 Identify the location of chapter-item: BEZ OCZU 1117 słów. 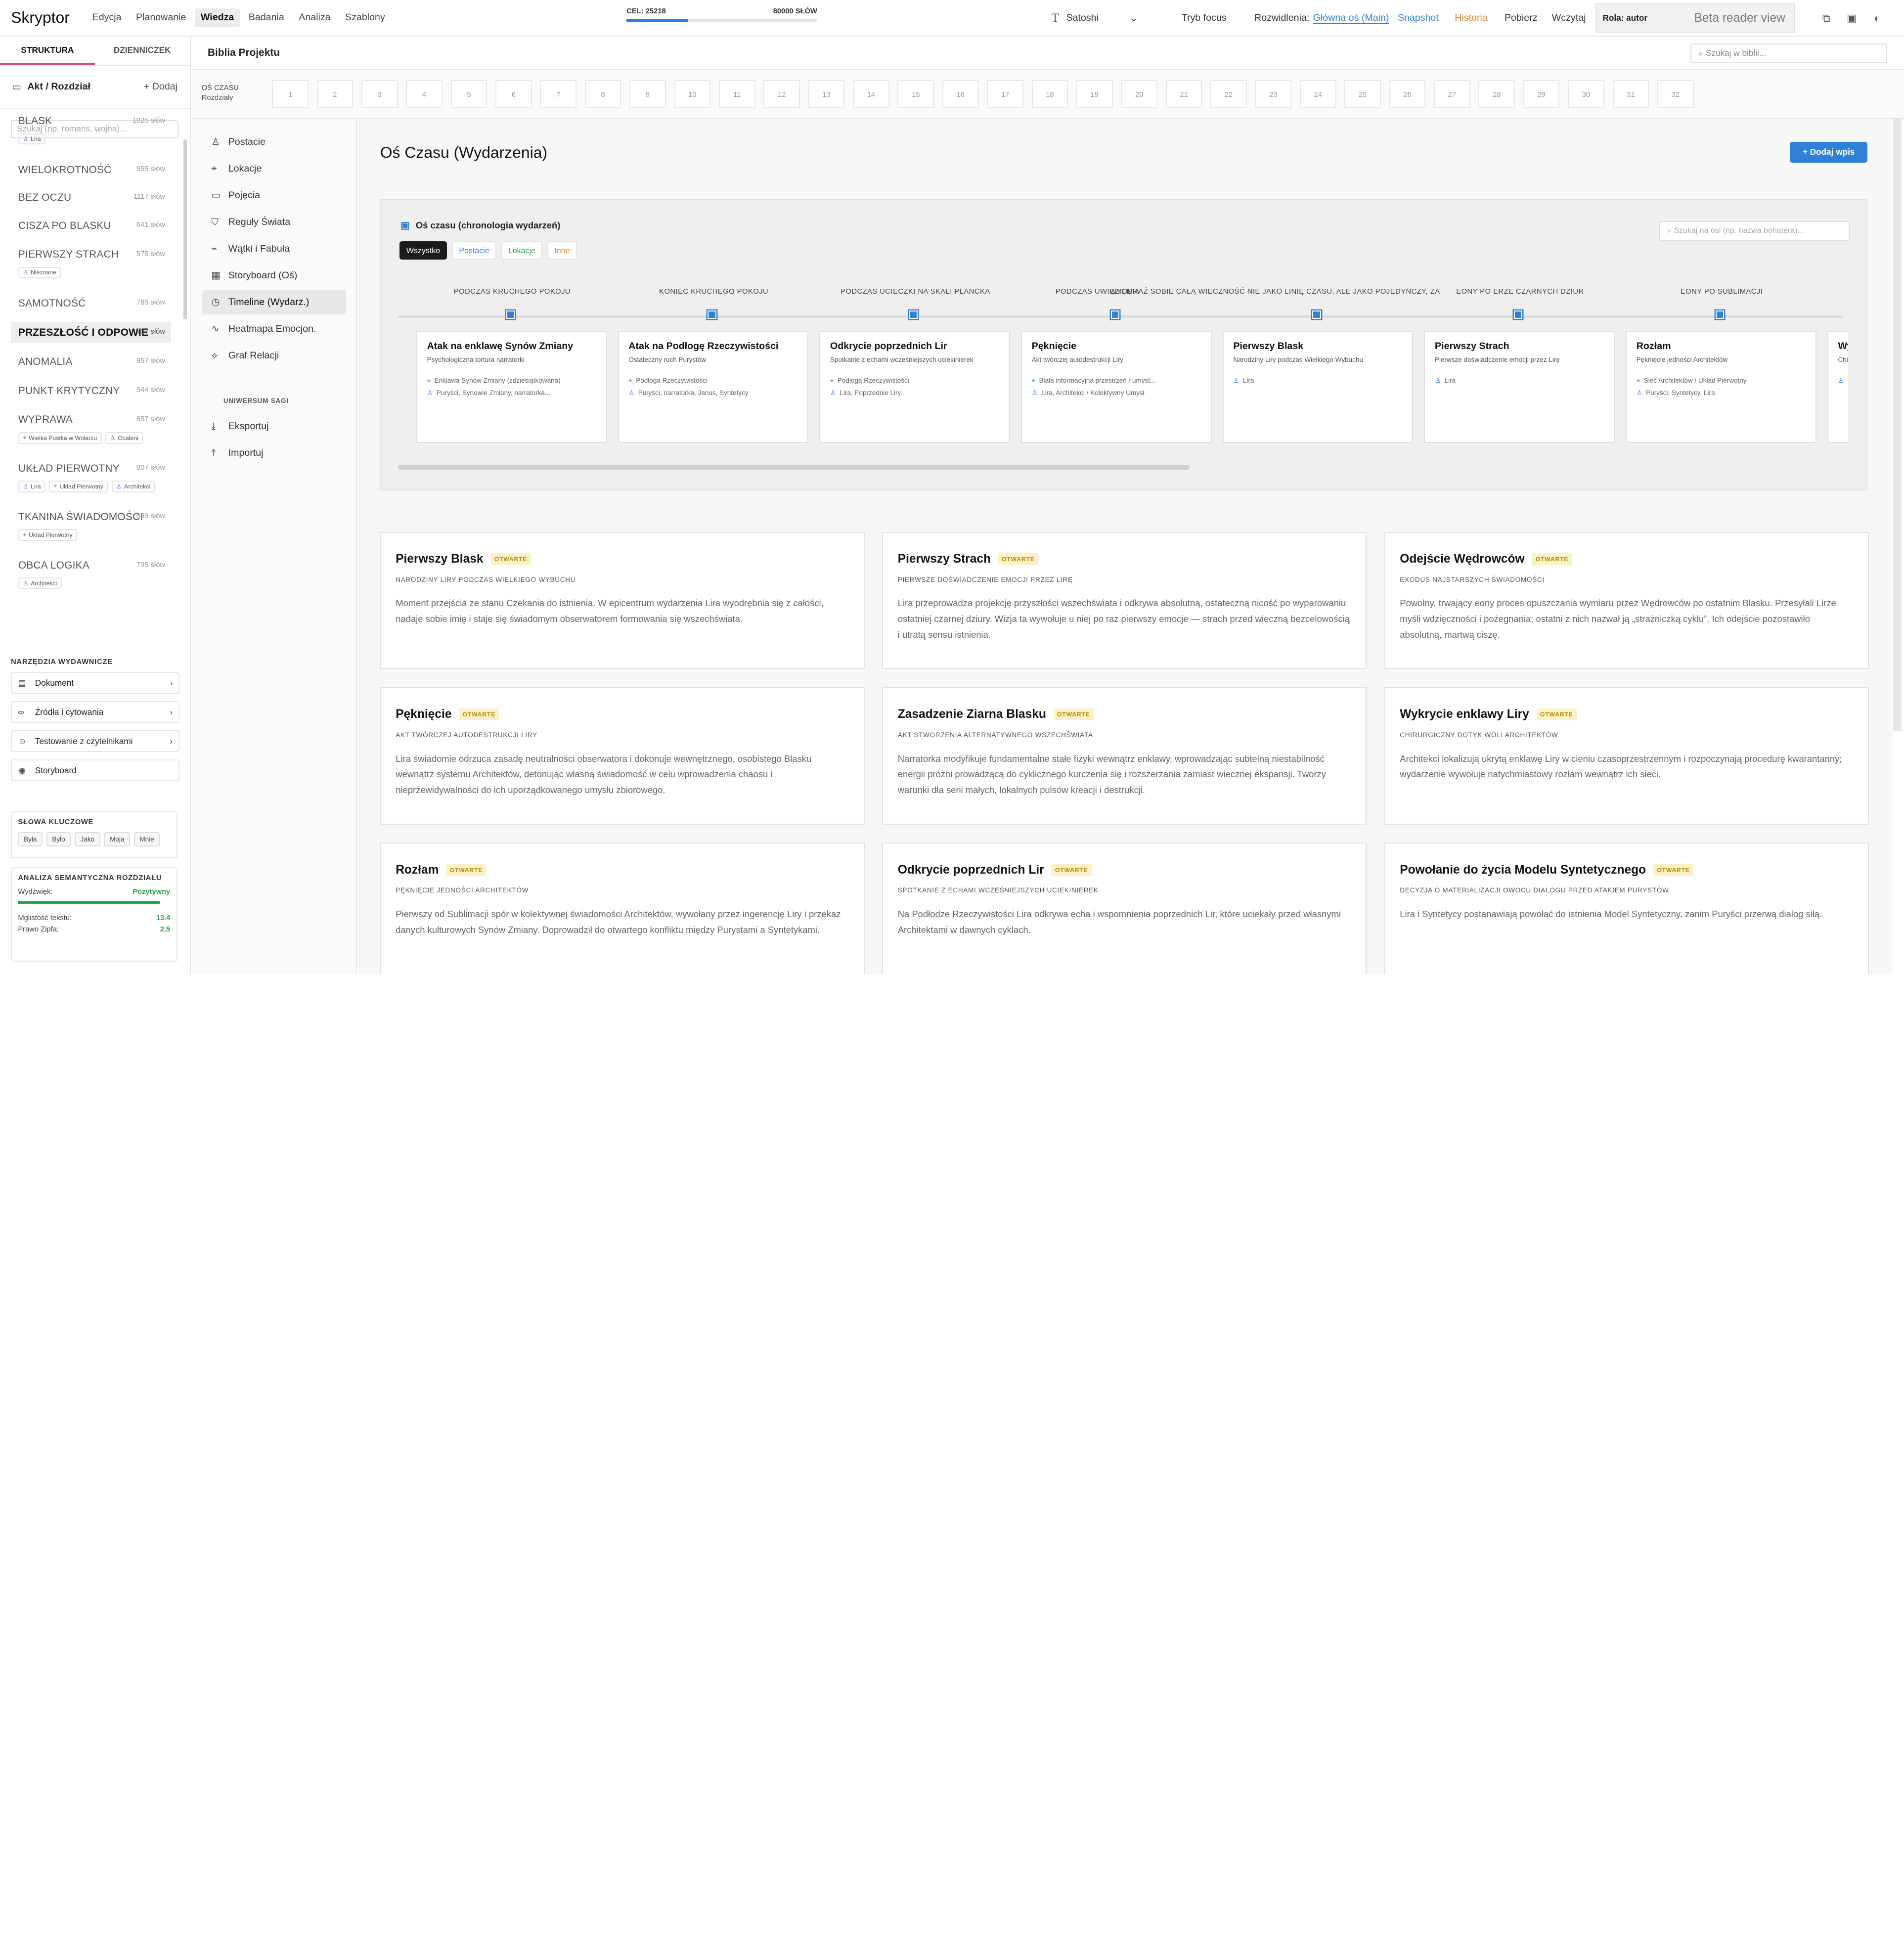
(91, 198).